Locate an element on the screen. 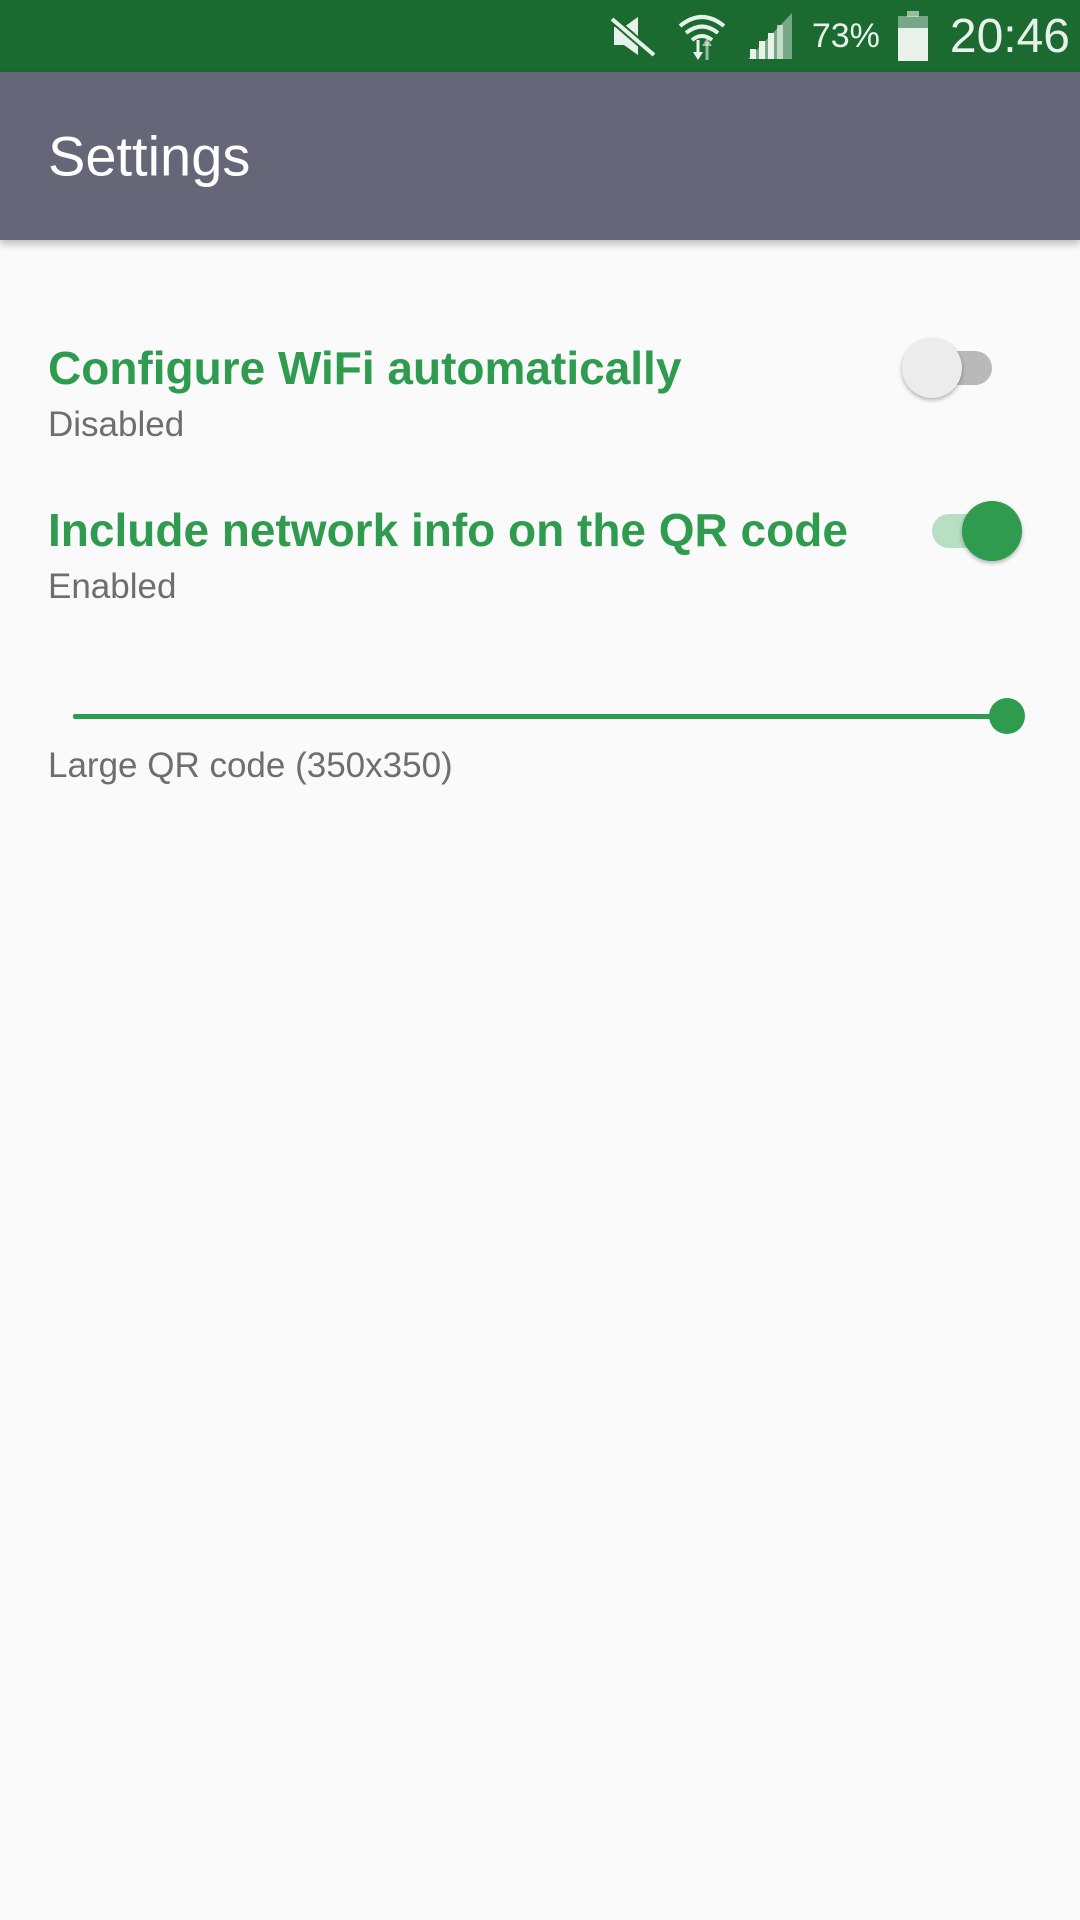 The width and height of the screenshot is (1080, 1920). slider-rail is located at coordinates (539, 716).